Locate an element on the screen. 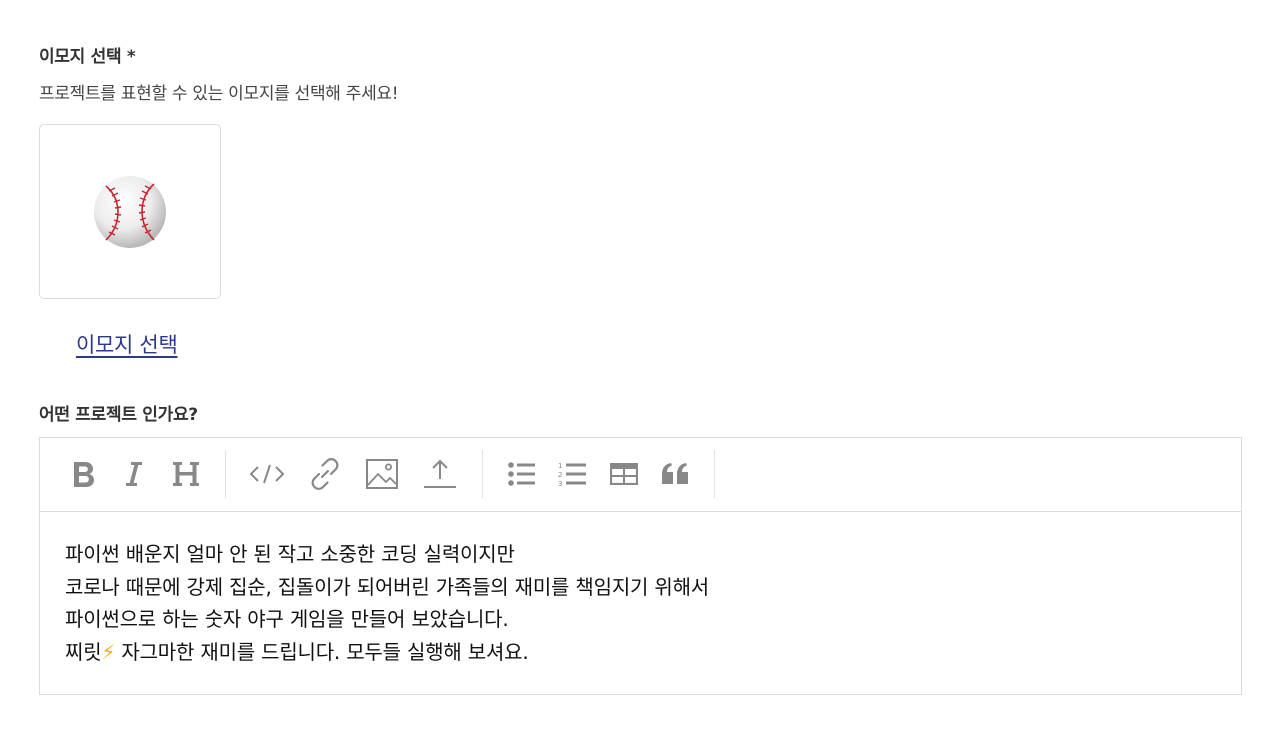 The height and width of the screenshot is (735, 1280). quote-button is located at coordinates (675, 474).